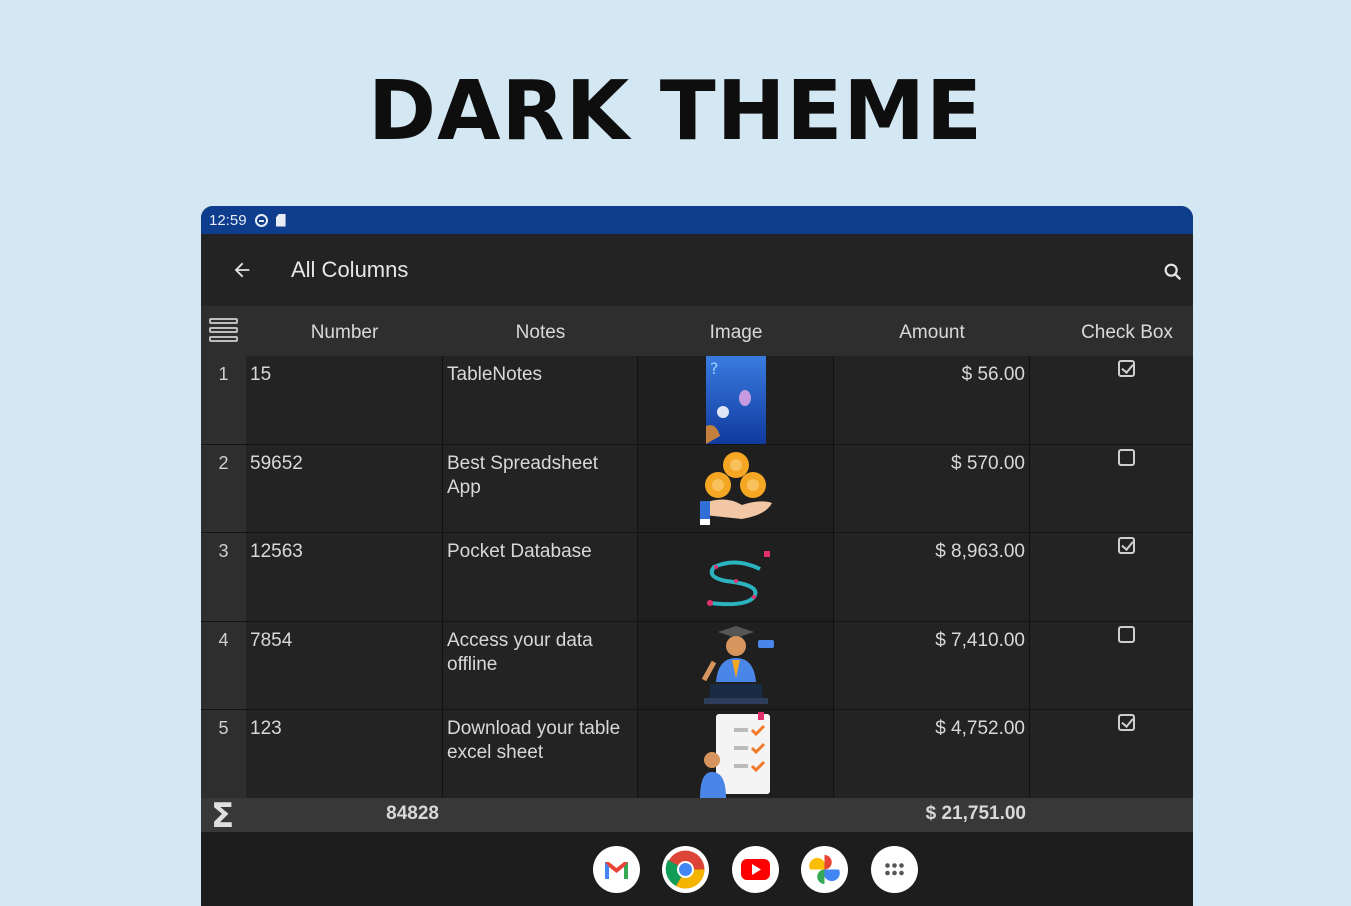  Describe the element at coordinates (223, 577) in the screenshot. I see `row-index: 3` at that location.